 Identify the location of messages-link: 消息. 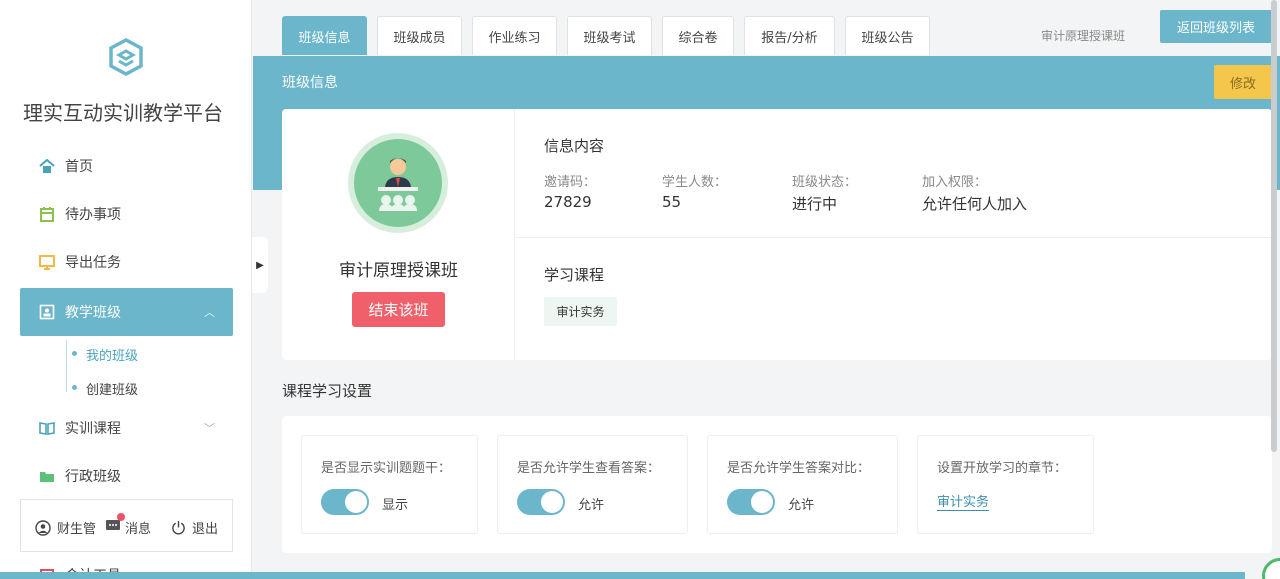
(128, 524).